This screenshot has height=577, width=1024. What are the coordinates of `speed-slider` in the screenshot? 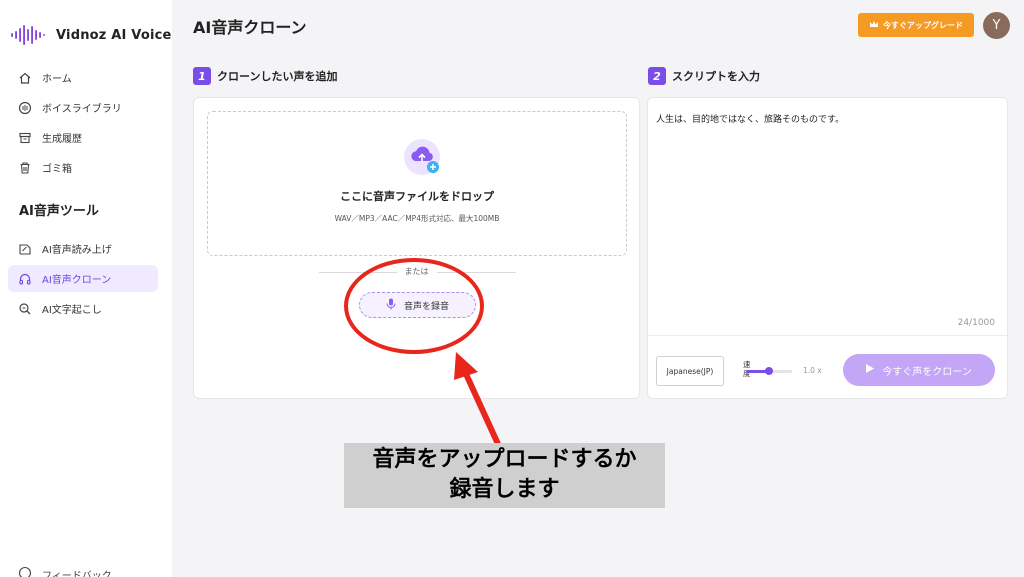 It's located at (769, 371).